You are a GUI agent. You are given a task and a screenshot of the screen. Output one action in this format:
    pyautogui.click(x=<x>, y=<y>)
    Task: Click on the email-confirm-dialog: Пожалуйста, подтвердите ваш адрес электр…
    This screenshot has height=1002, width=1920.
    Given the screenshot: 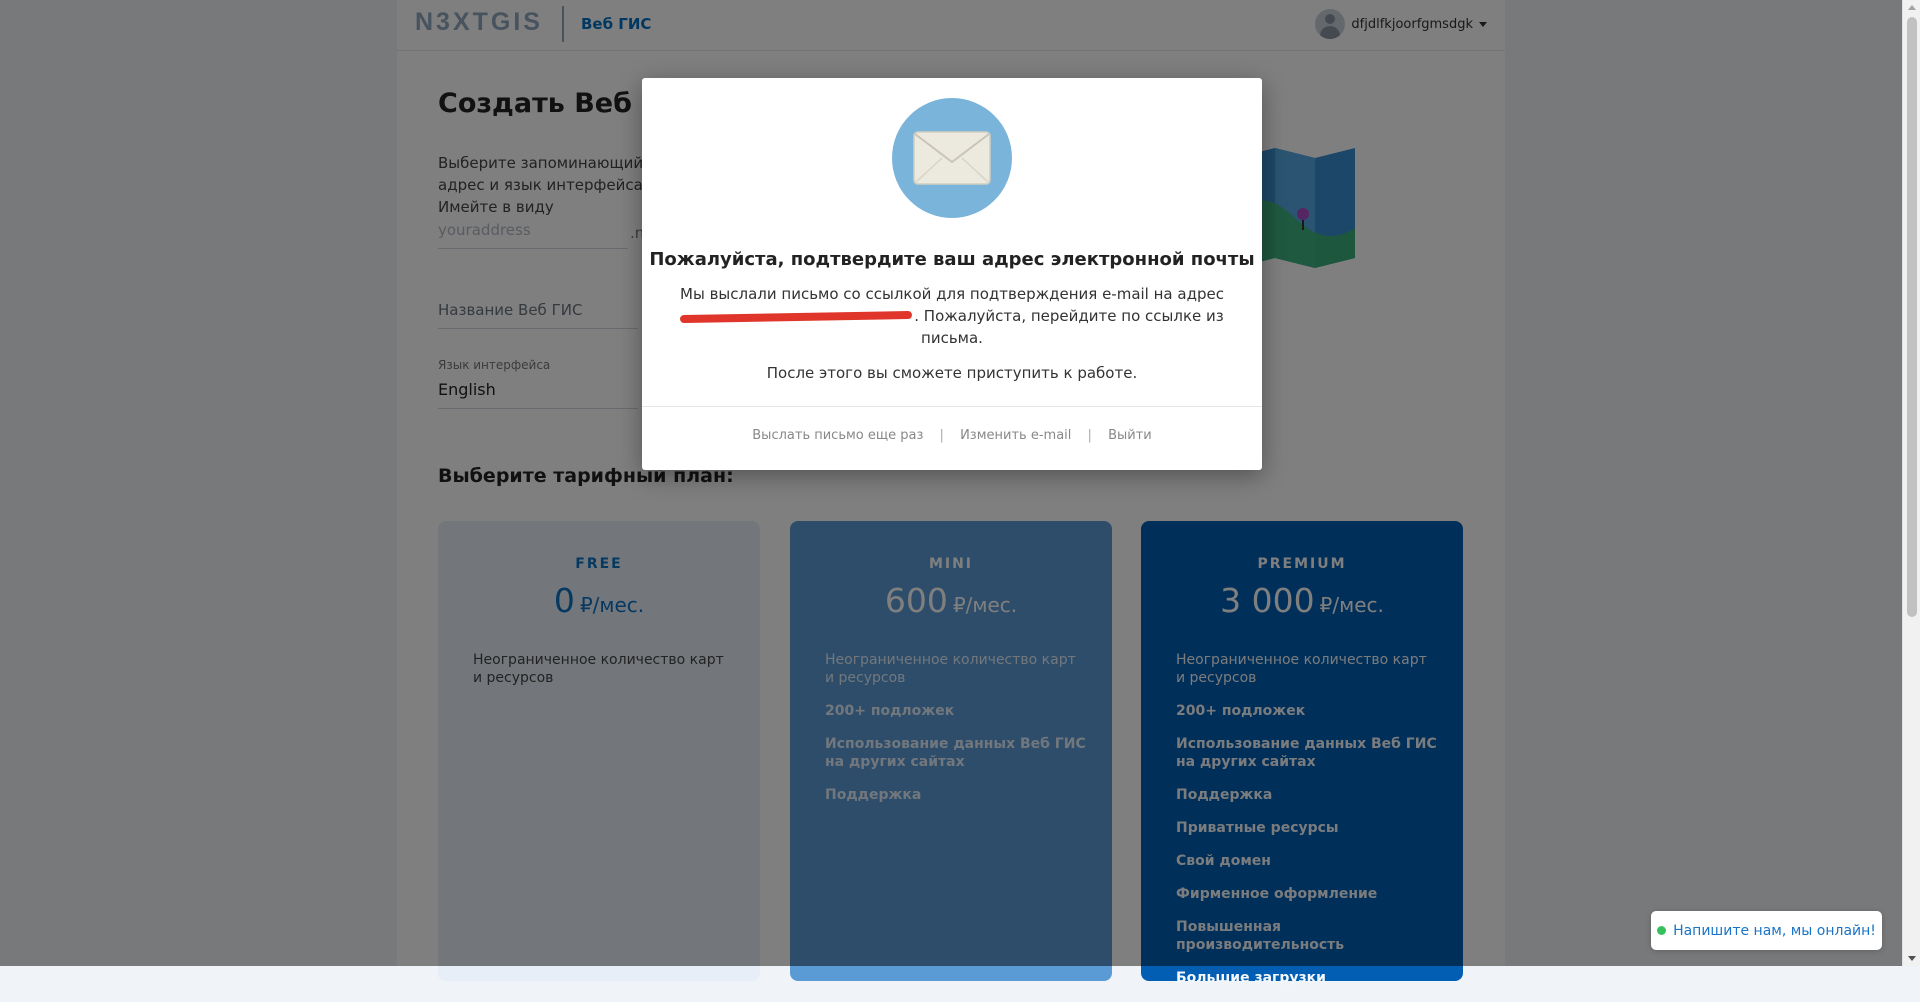 What is the action you would take?
    pyautogui.click(x=952, y=274)
    